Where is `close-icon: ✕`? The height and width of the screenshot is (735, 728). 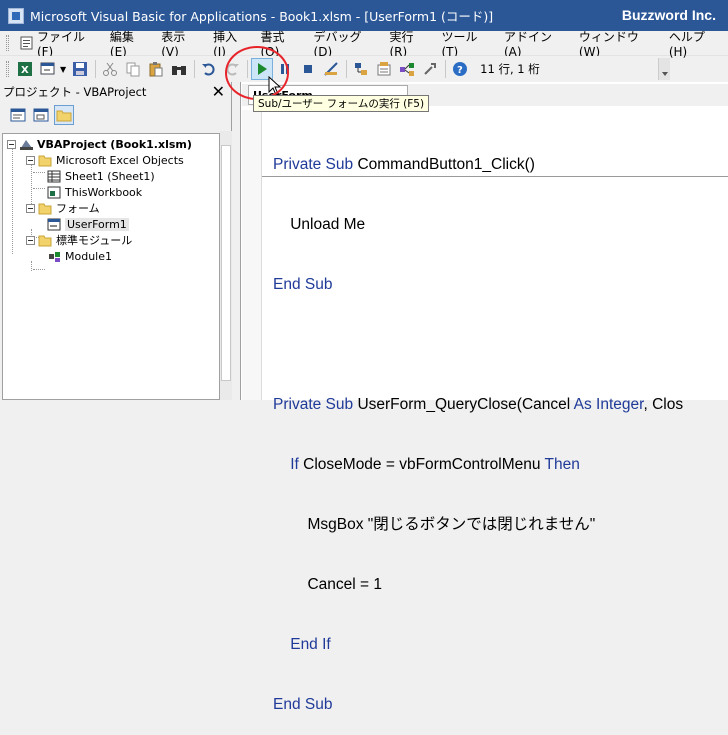
close-icon: ✕ is located at coordinates (218, 91).